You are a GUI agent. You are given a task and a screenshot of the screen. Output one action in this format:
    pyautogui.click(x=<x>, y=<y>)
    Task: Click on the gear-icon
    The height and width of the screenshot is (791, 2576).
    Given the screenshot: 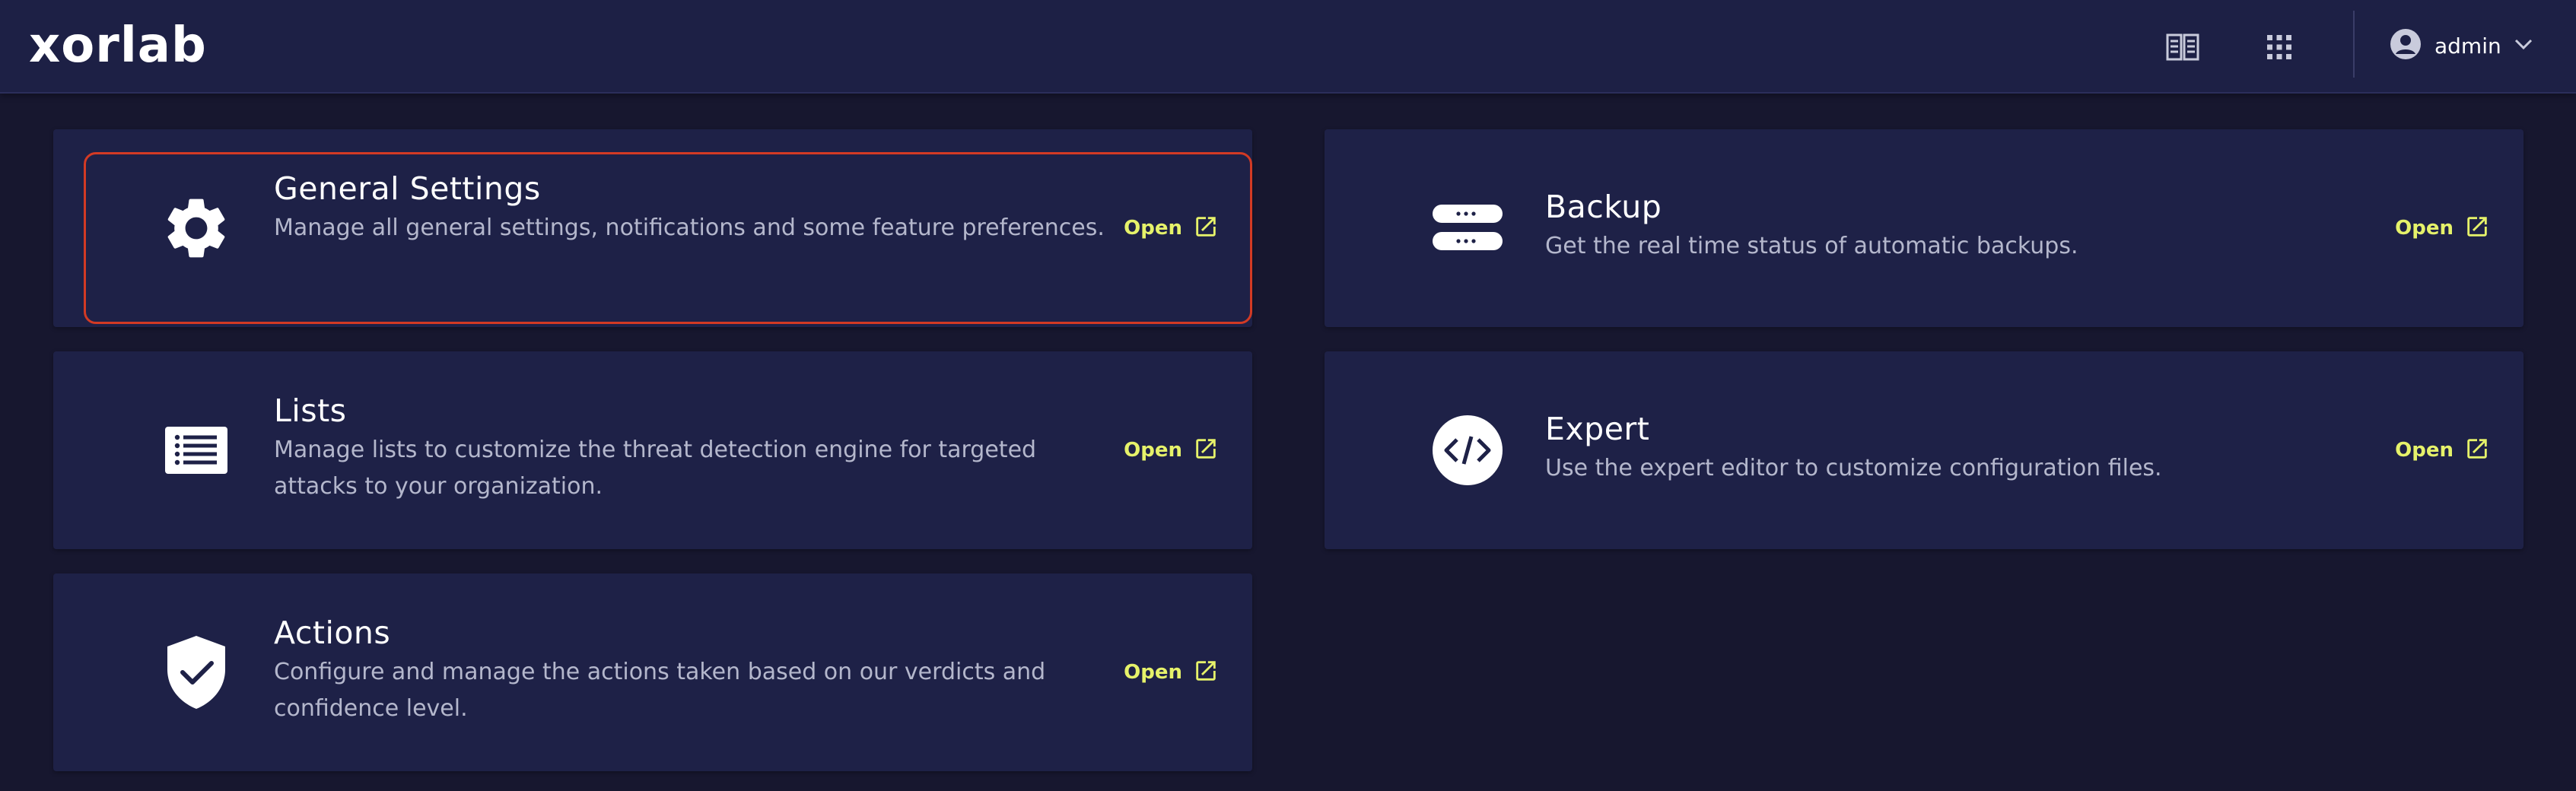 What is the action you would take?
    pyautogui.click(x=196, y=228)
    